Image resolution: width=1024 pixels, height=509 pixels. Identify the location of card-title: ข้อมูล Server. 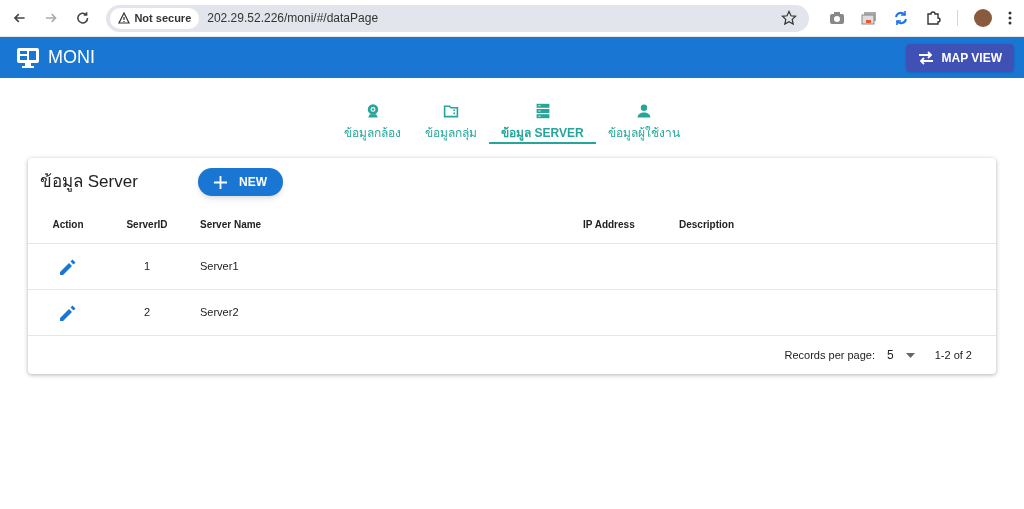
(89, 182).